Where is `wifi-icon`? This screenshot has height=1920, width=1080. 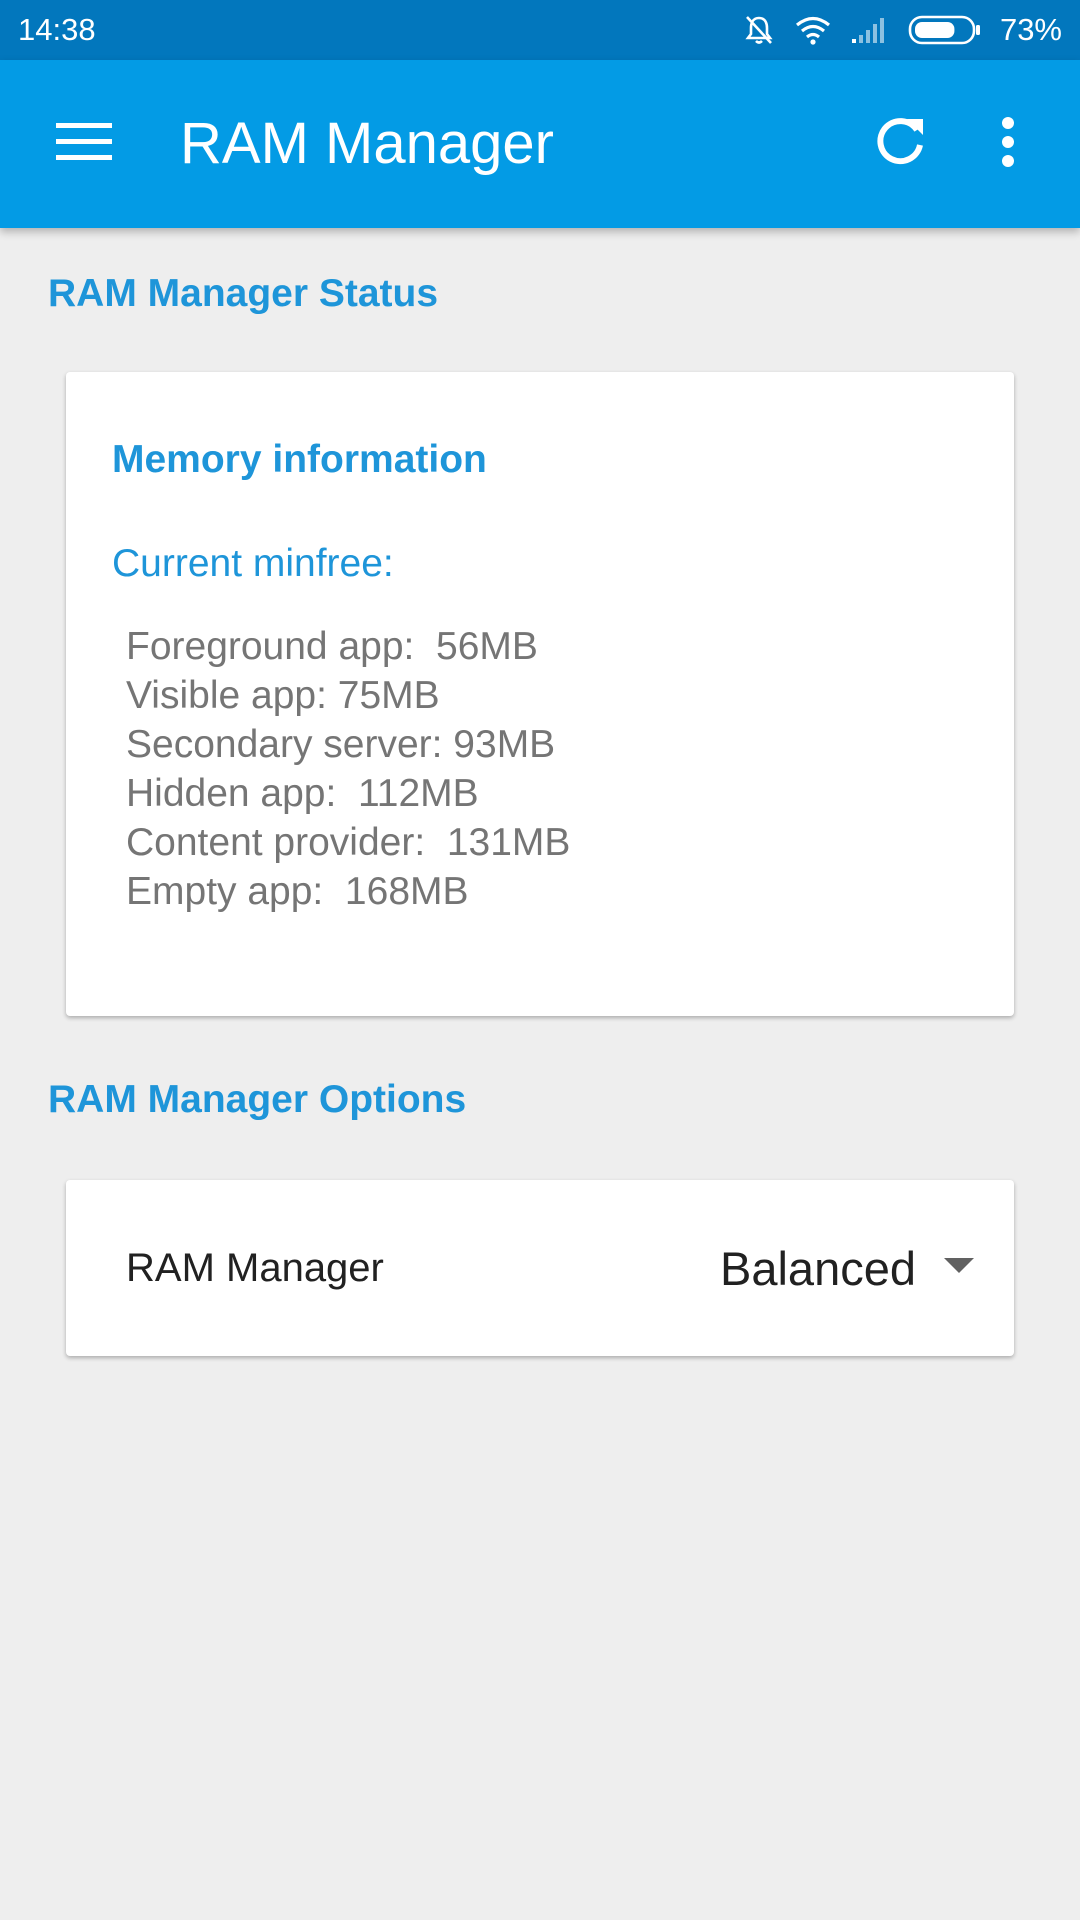 wifi-icon is located at coordinates (813, 30).